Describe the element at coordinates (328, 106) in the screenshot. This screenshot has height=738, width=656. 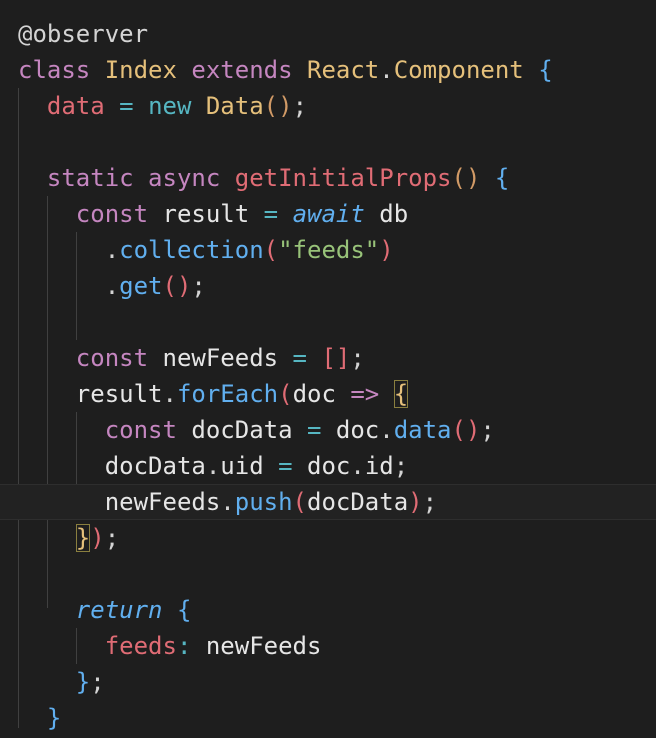
I see `code-line: data = new Data();` at that location.